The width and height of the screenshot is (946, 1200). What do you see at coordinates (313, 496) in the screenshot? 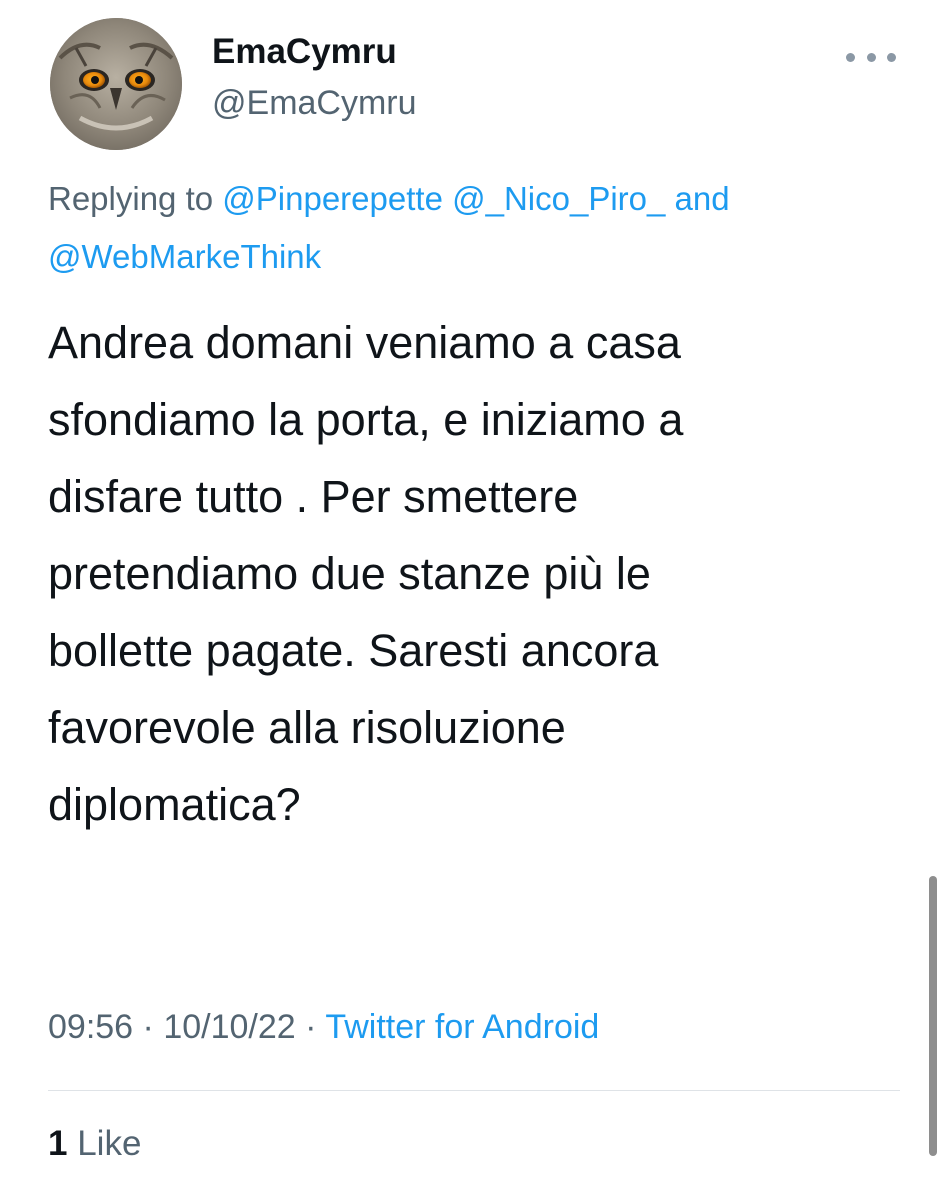
I see `tweet-text-line: disfare tutto . Per smettere` at bounding box center [313, 496].